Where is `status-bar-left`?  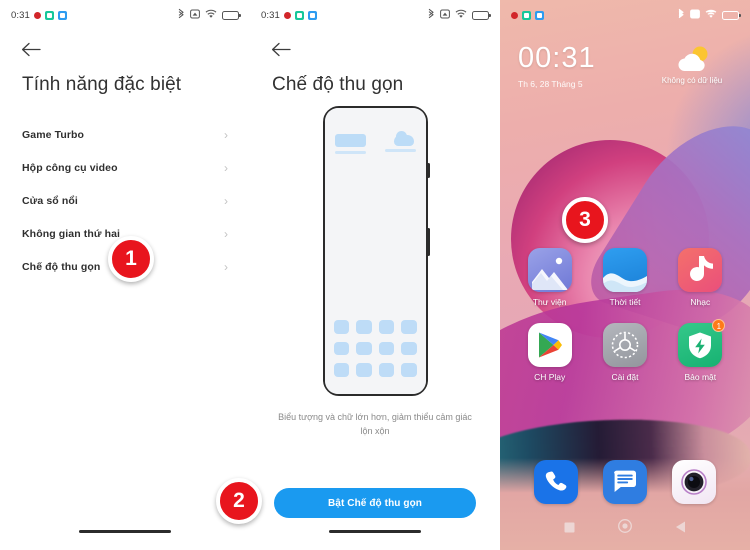
status-bar-left is located at coordinates (527, 15).